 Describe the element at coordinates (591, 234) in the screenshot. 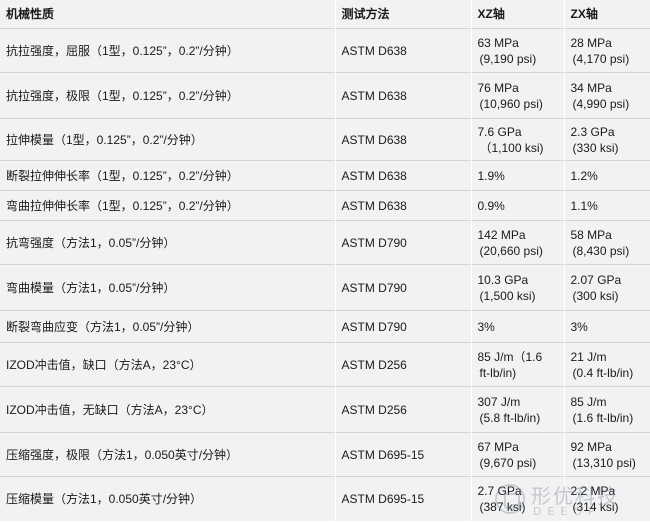

I see `zx-value: 58 MPa` at that location.